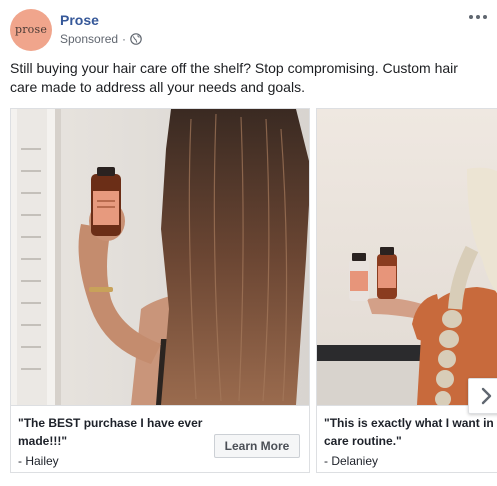 The width and height of the screenshot is (497, 486). What do you see at coordinates (482, 396) in the screenshot?
I see `chevron-right-icon` at bounding box center [482, 396].